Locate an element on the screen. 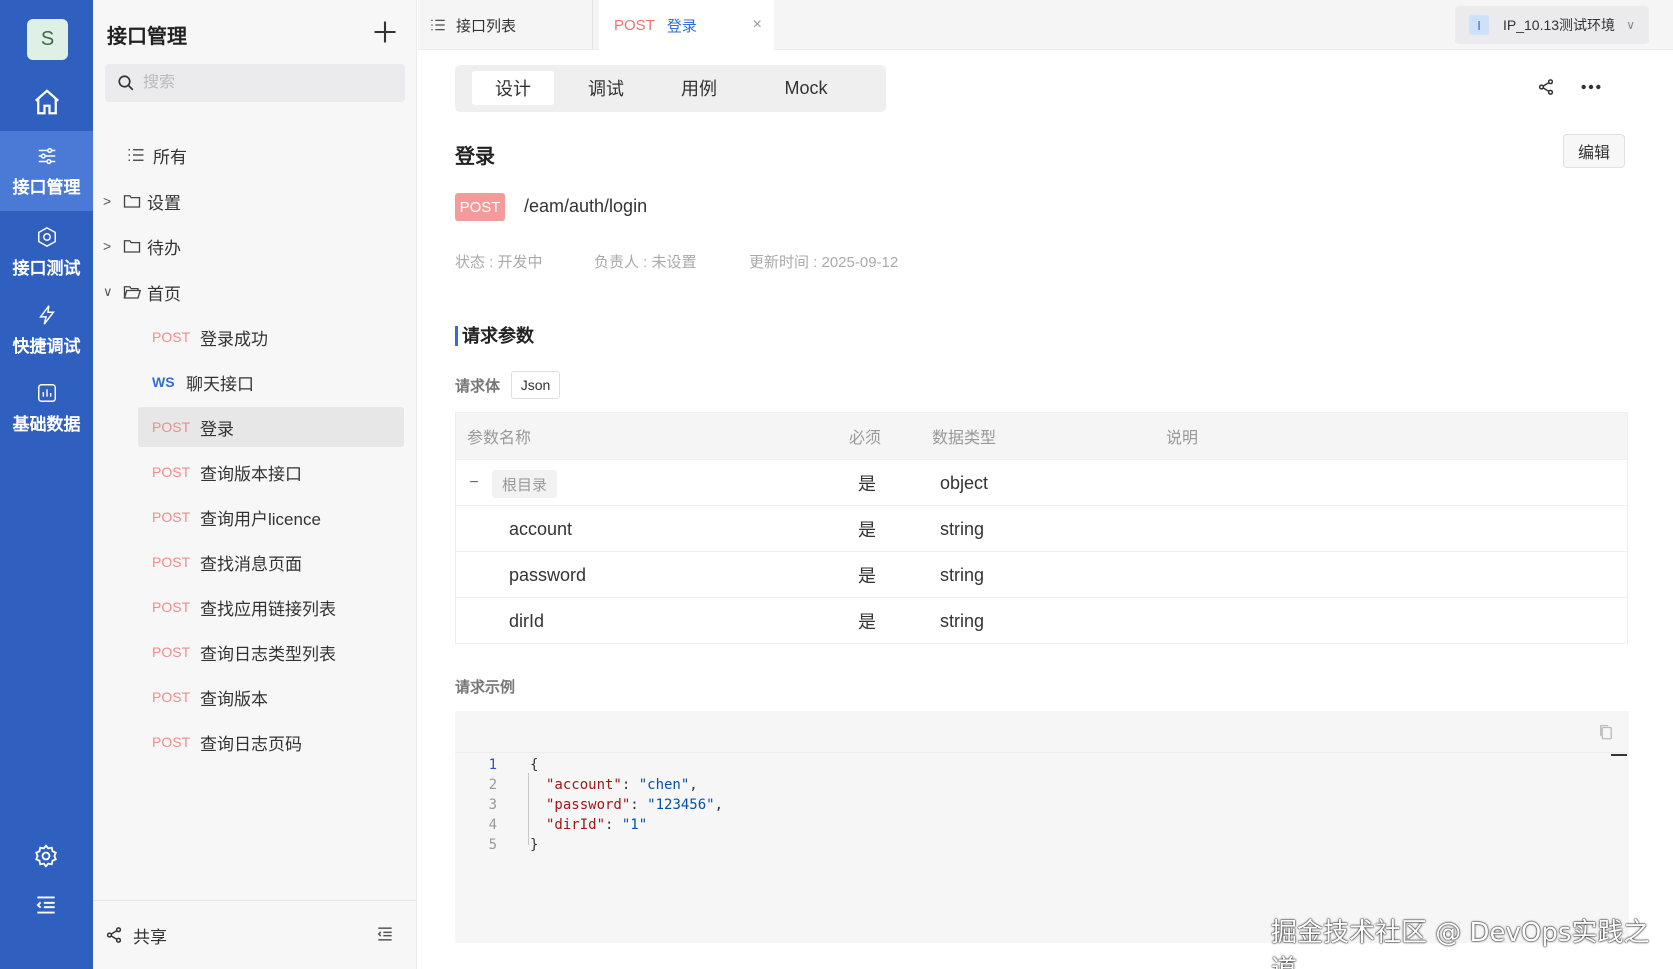 This screenshot has height=969, width=1673. line-number: 2 is located at coordinates (492, 785).